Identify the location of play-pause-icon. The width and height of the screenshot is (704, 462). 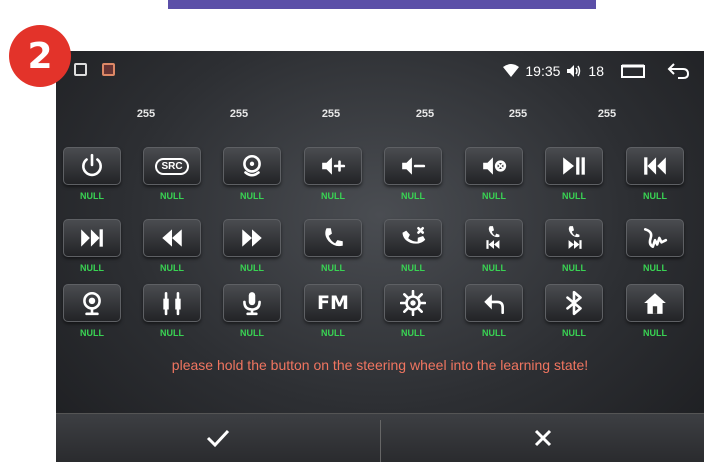
(574, 166).